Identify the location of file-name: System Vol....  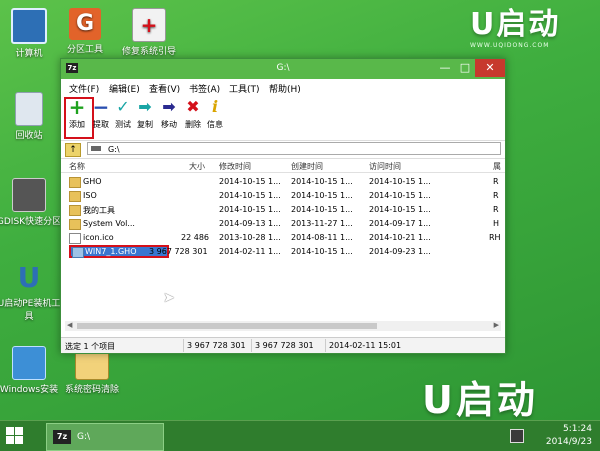
(109, 223).